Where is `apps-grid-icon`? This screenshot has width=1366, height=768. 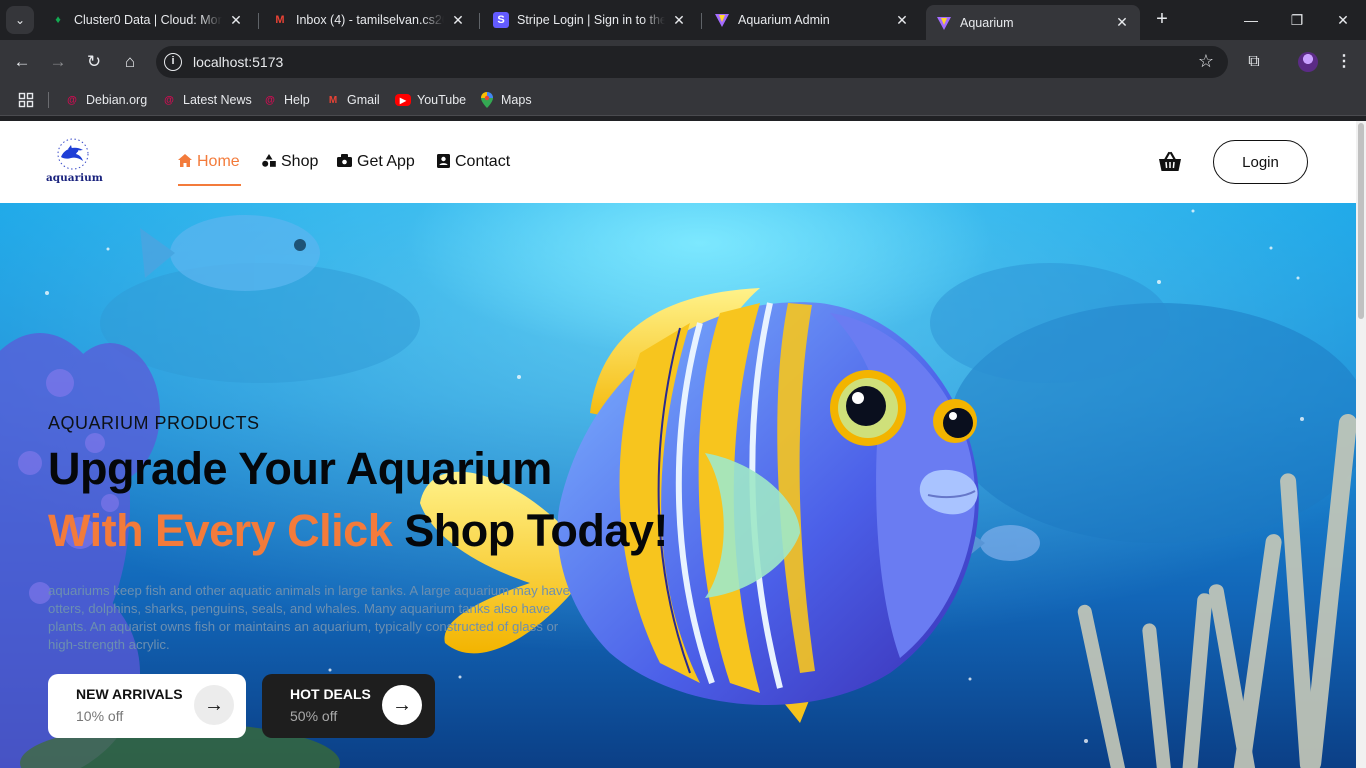
apps-grid-icon is located at coordinates (26, 100).